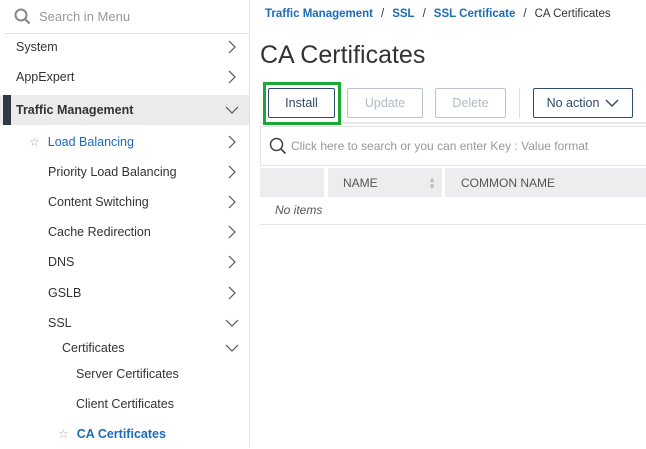  I want to click on label: COMMON NAME, so click(508, 182).